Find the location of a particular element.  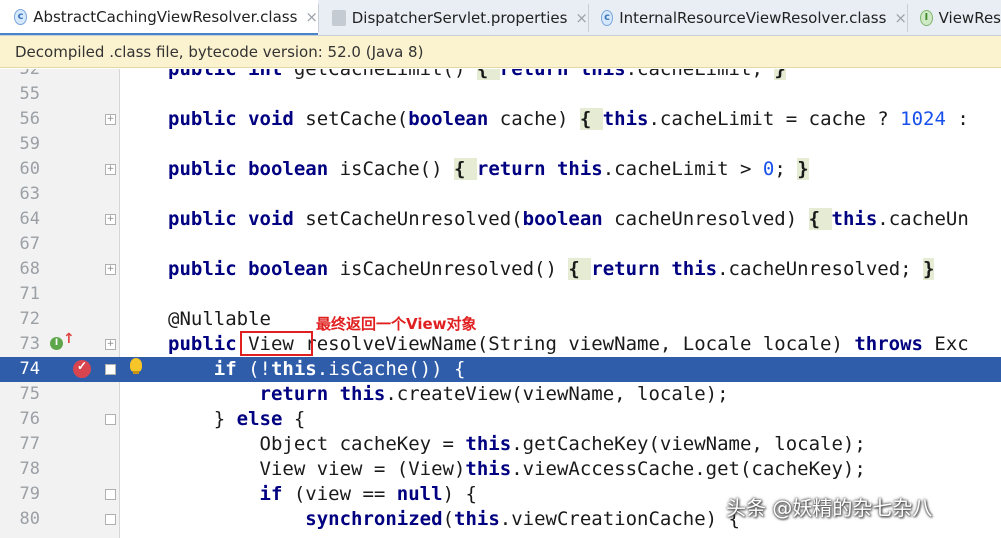

tab-internal-resource-view-resolver: c InternalResourceViewResolver.class × is located at coordinates (748, 17).